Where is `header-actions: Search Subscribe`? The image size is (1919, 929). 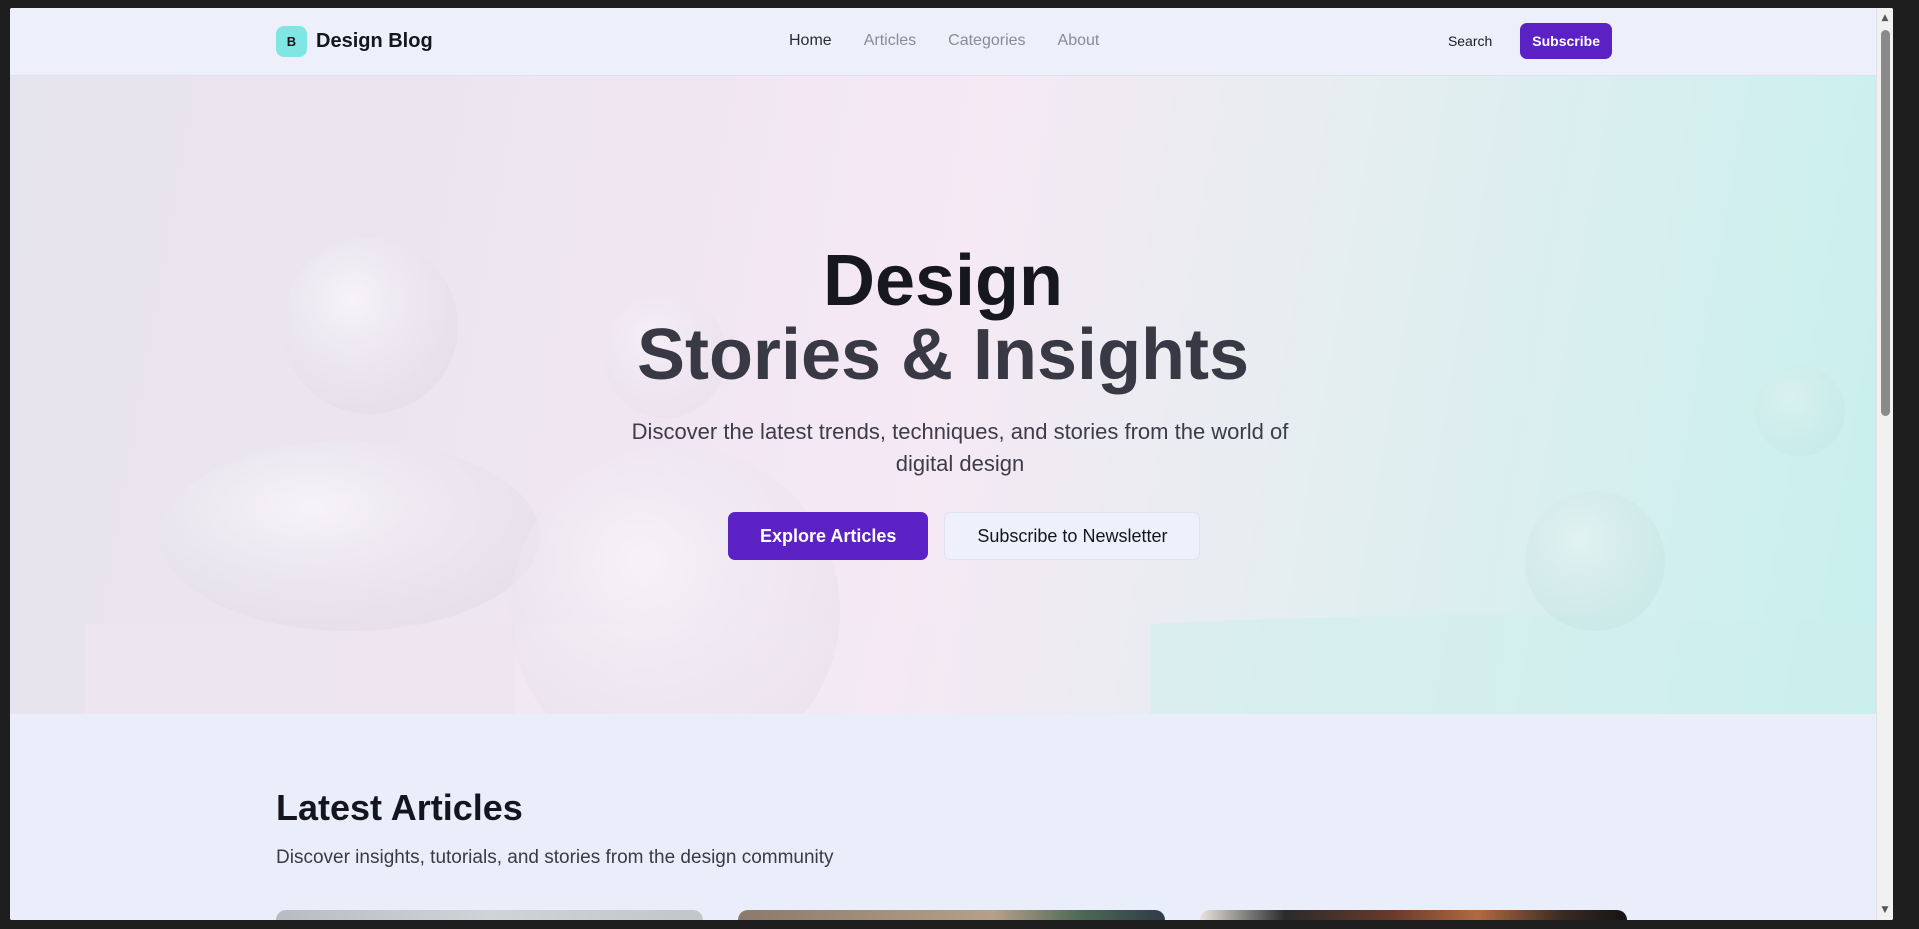 header-actions: Search Subscribe is located at coordinates (1530, 41).